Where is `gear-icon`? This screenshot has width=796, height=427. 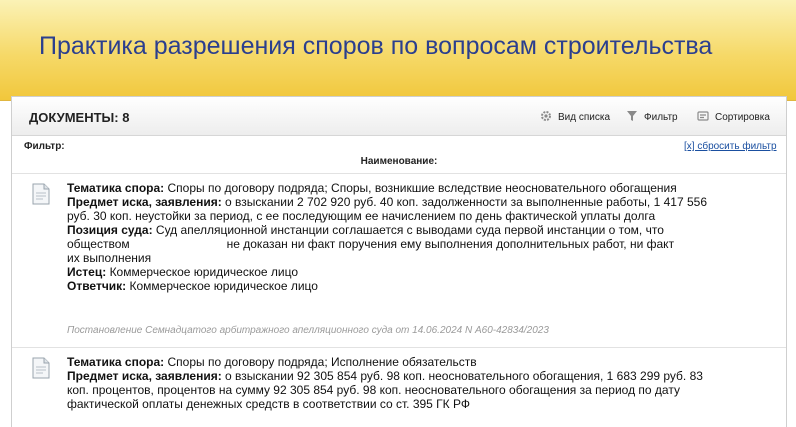 gear-icon is located at coordinates (546, 116).